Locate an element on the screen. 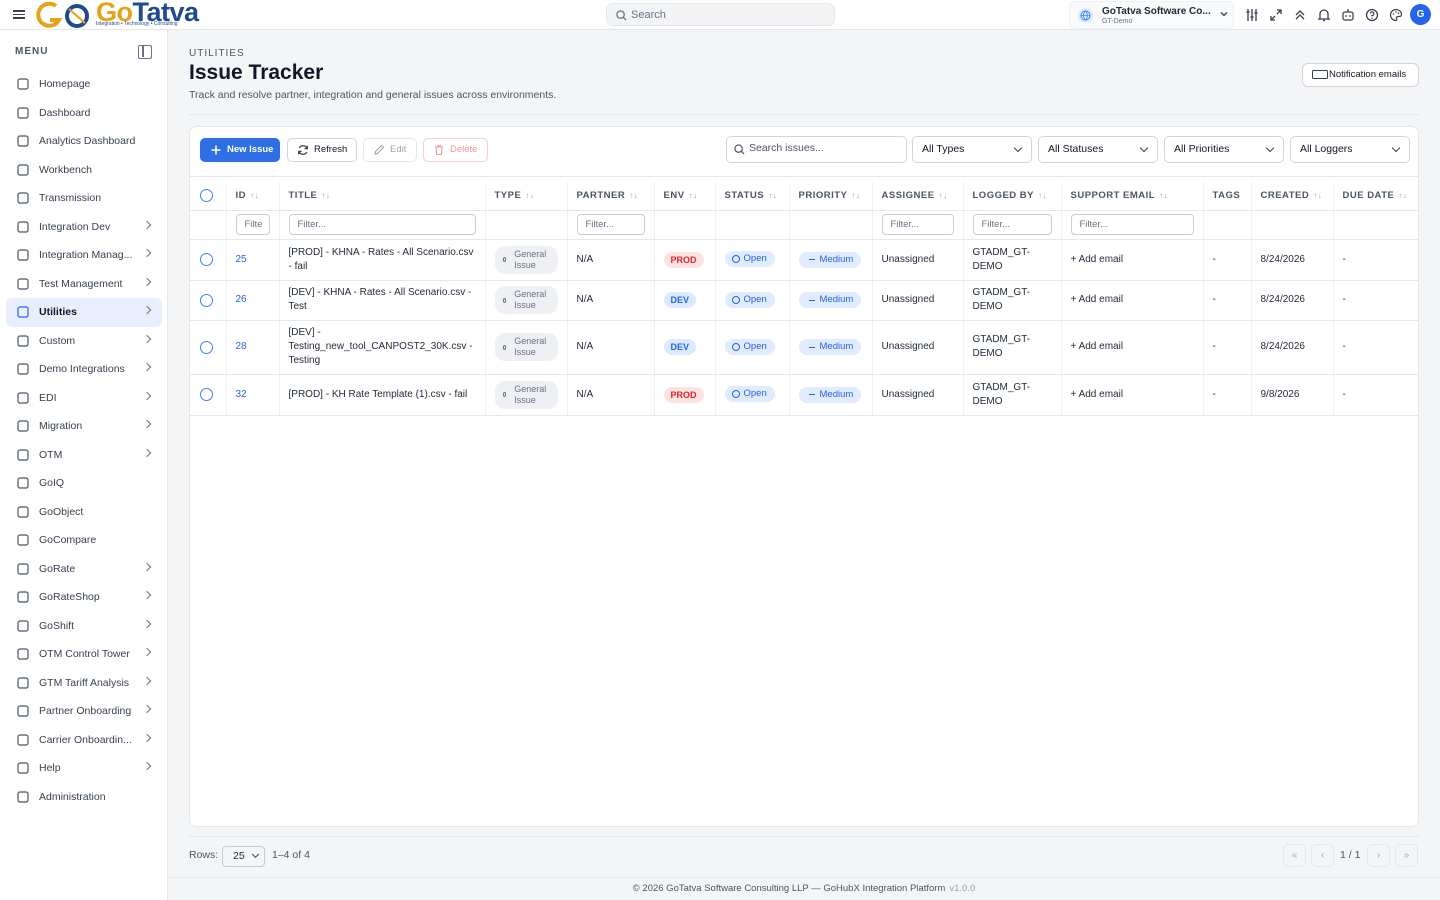  issue-id-link: 25 is located at coordinates (241, 259).